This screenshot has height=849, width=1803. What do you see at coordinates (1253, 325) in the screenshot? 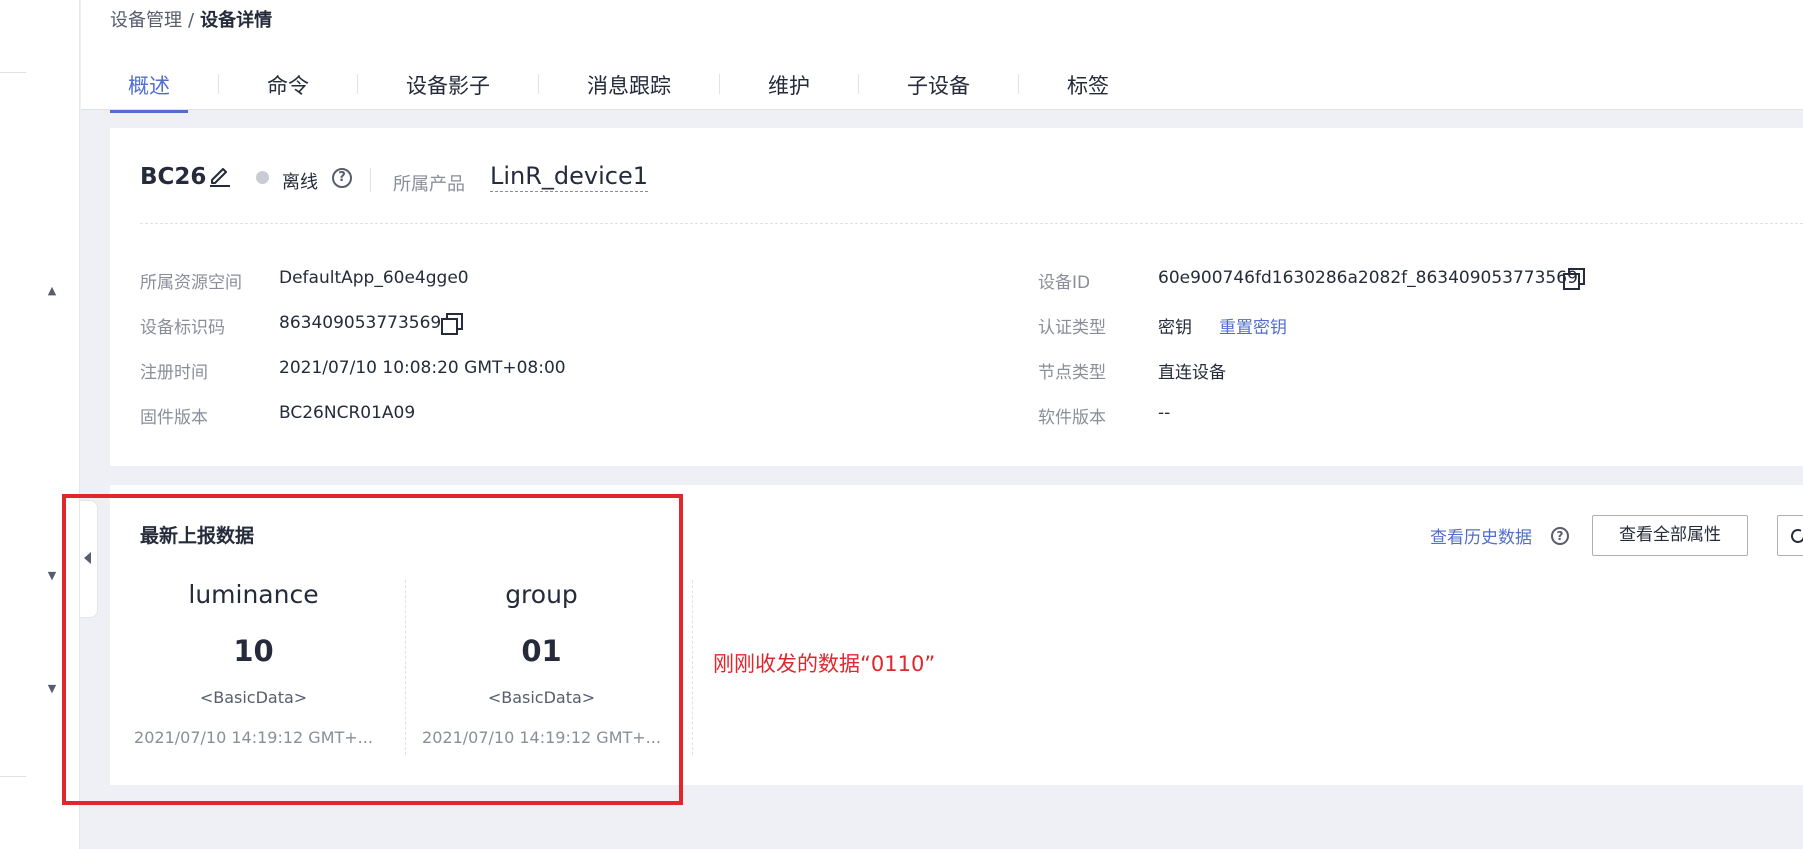
I see `reset-secret-link: 重置密钥` at bounding box center [1253, 325].